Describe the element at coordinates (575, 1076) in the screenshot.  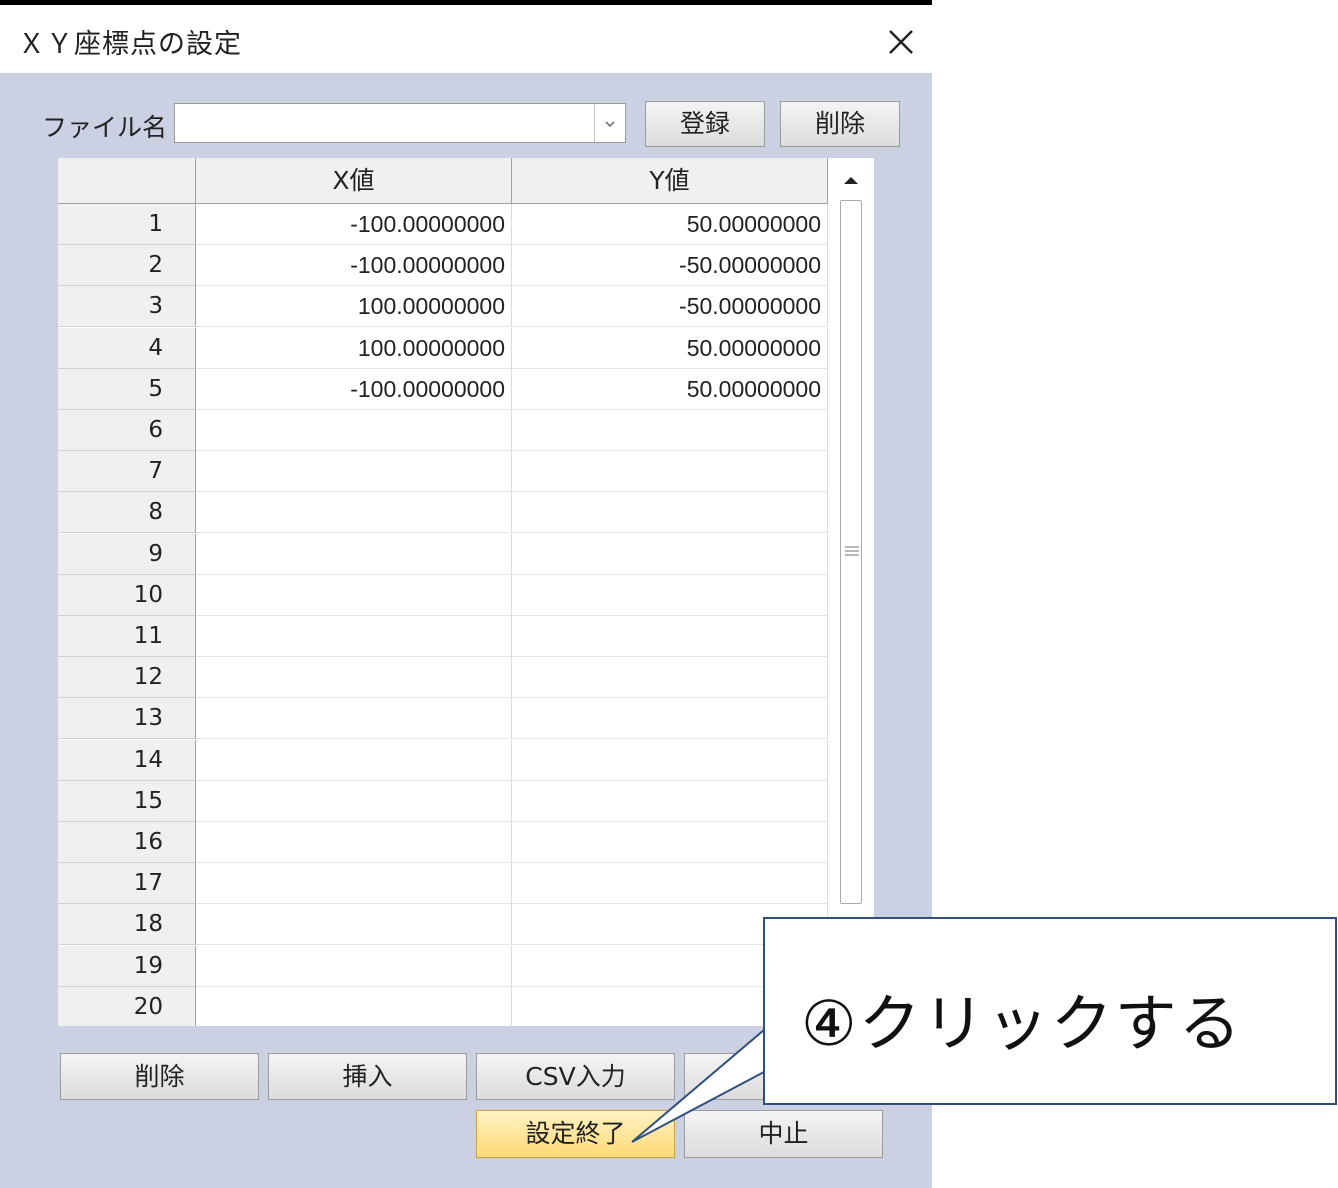
I see `csv-input-button: CSV入力` at that location.